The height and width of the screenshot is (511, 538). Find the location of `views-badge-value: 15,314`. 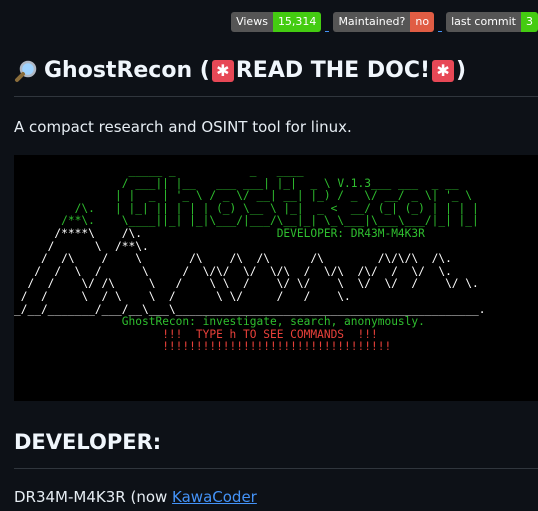

views-badge-value: 15,314 is located at coordinates (297, 22).